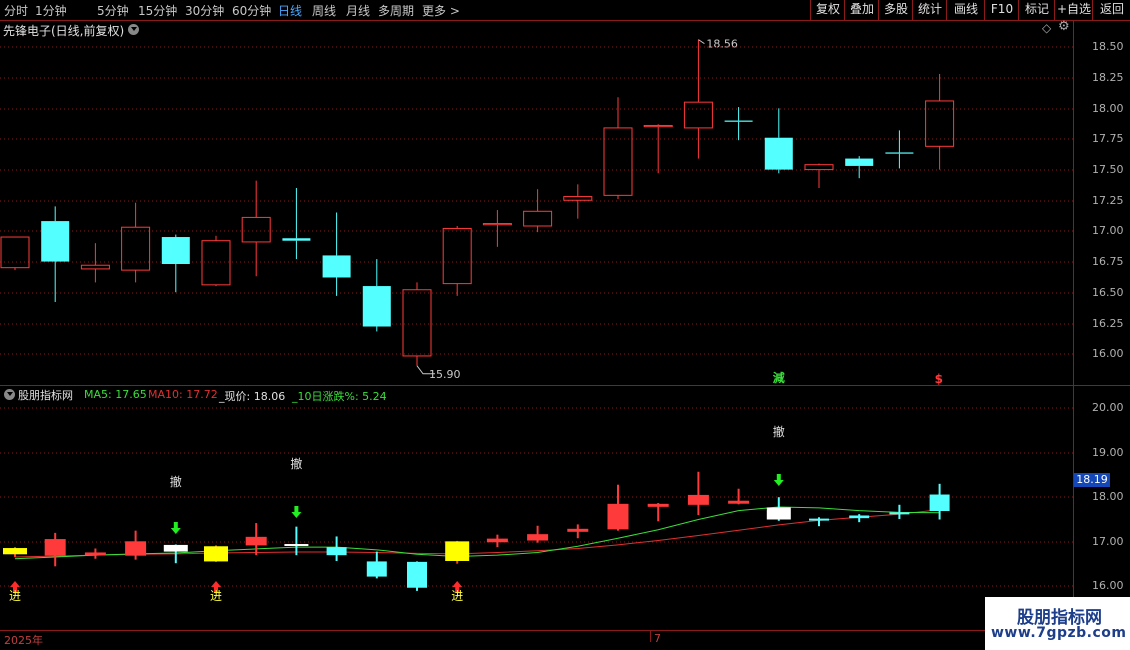  What do you see at coordinates (1108, 108) in the screenshot?
I see `price-label: 18.00` at bounding box center [1108, 108].